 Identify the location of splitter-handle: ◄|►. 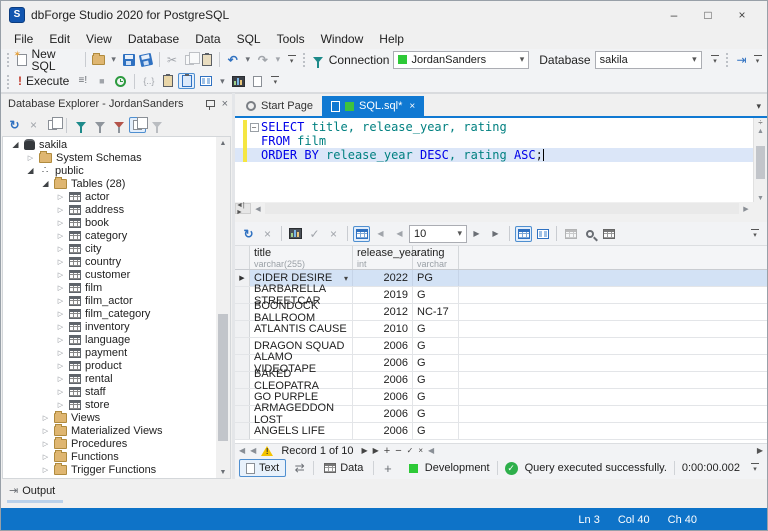
(243, 209).